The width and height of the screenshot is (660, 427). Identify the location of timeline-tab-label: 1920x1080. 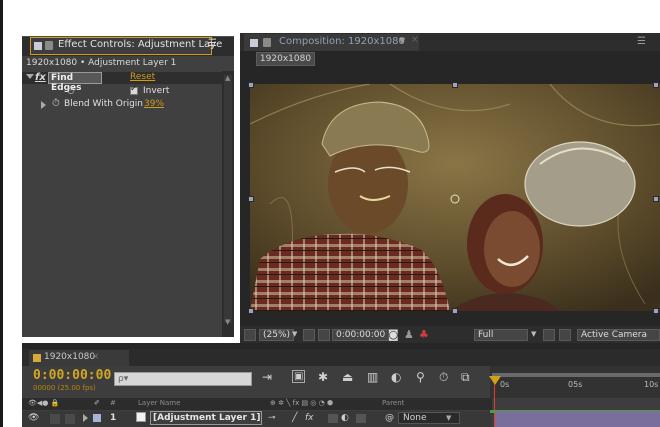
(70, 357).